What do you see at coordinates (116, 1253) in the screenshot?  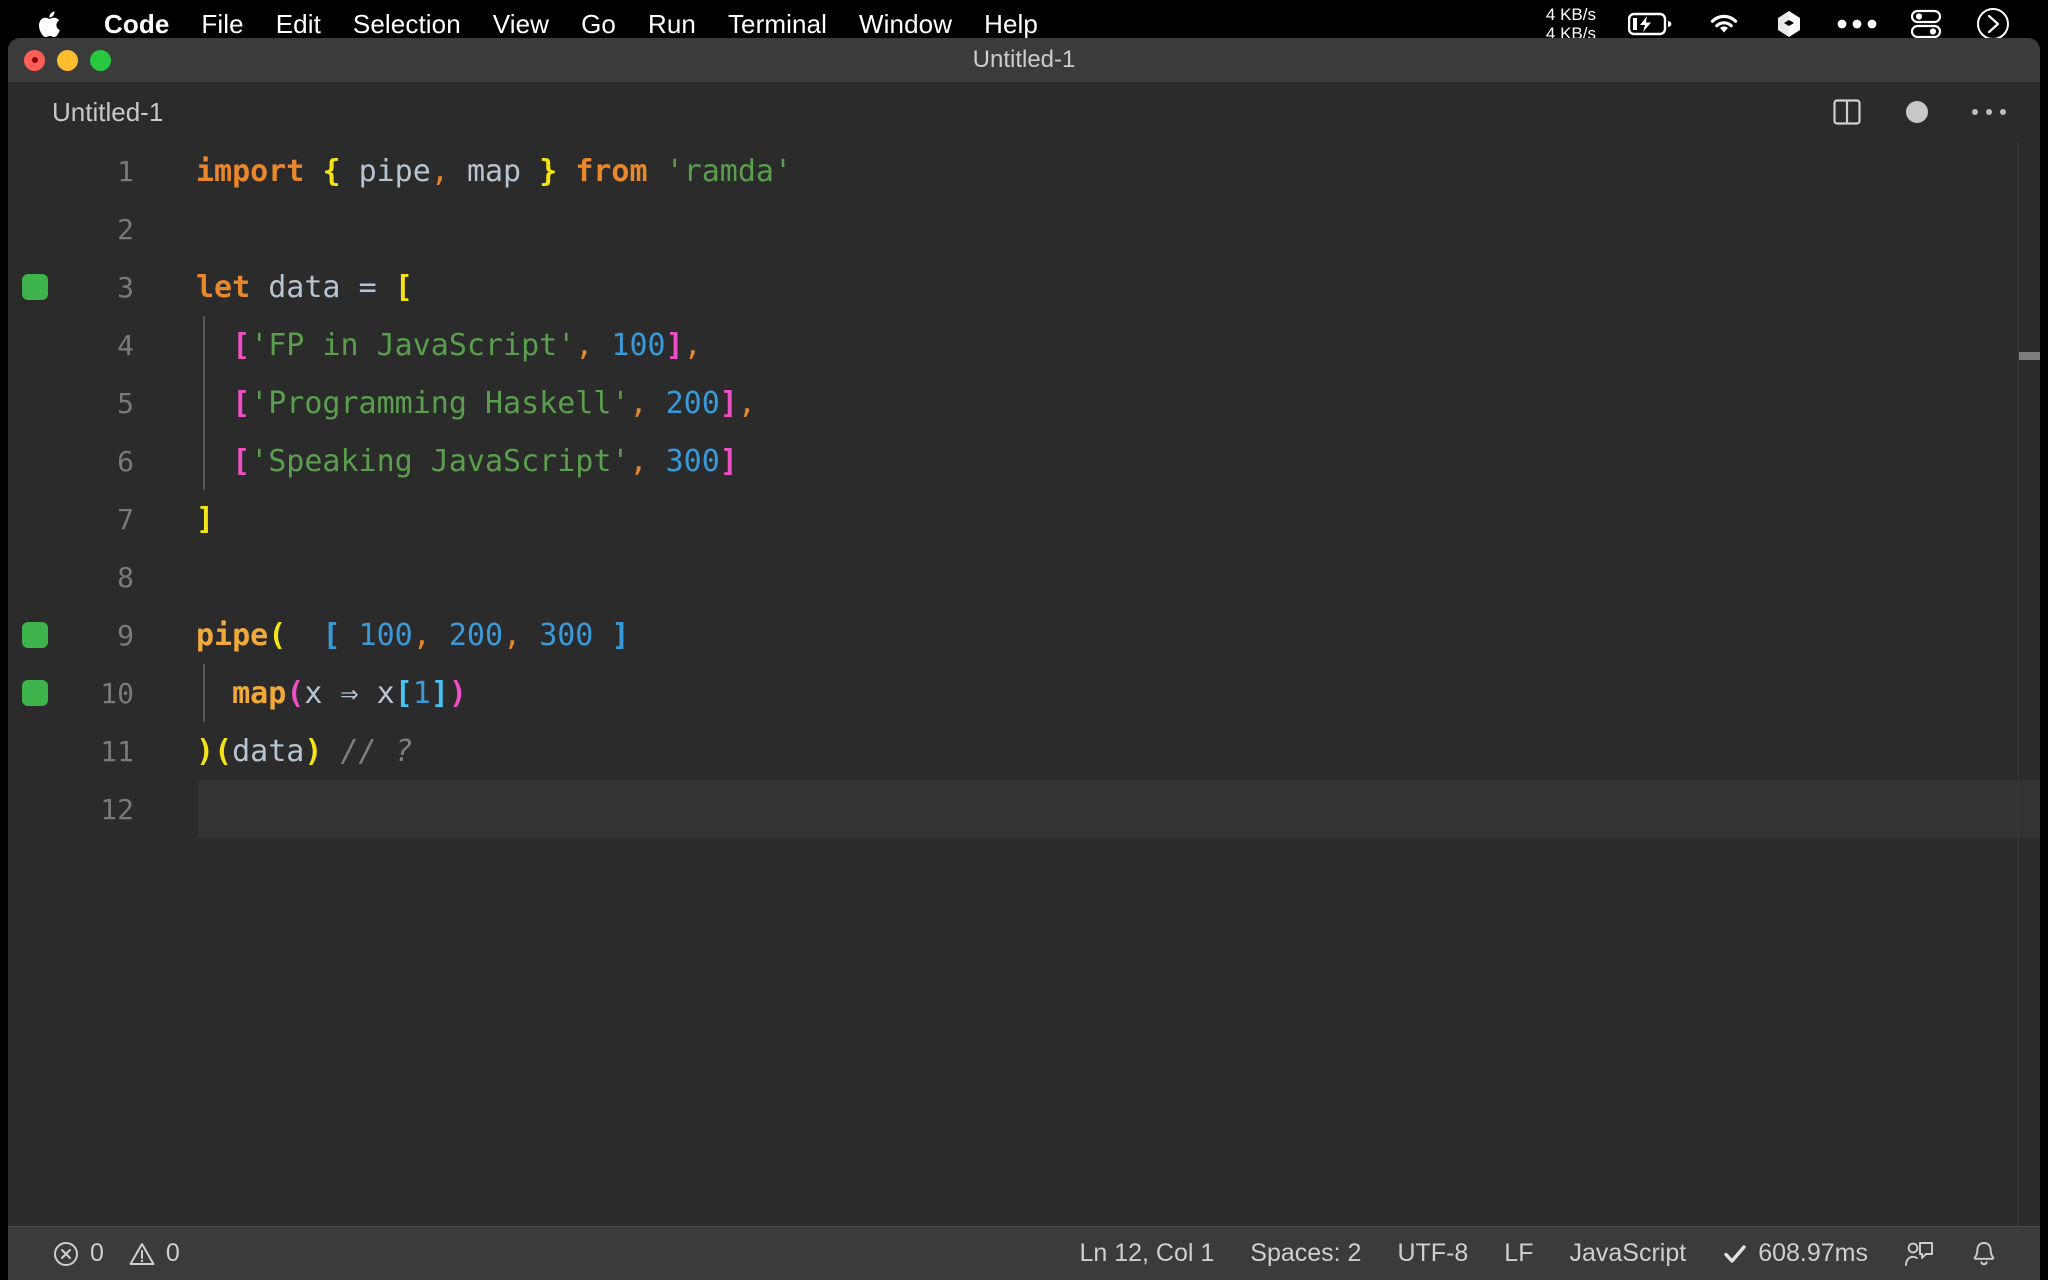 I see `problems-status: 0 0` at bounding box center [116, 1253].